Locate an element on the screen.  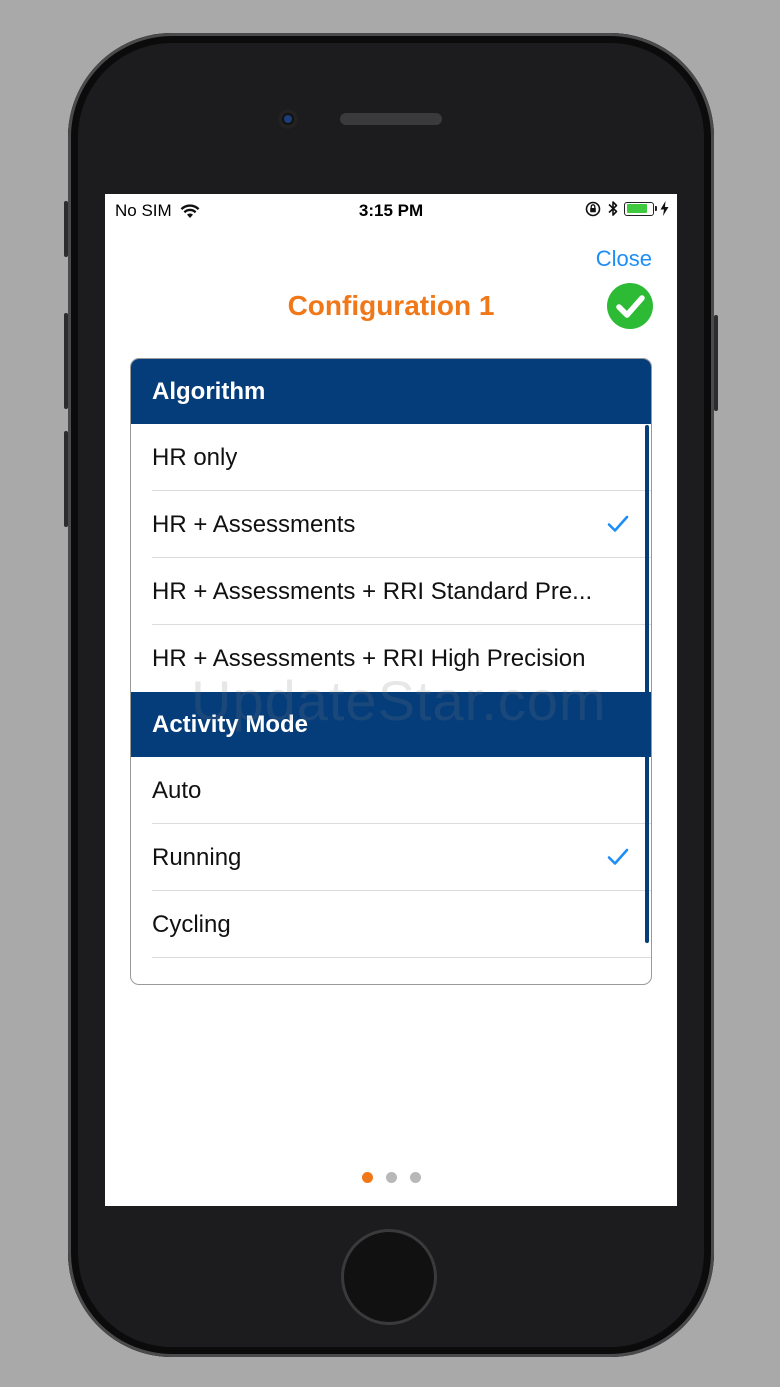
option-label: HR only is located at coordinates (195, 457).